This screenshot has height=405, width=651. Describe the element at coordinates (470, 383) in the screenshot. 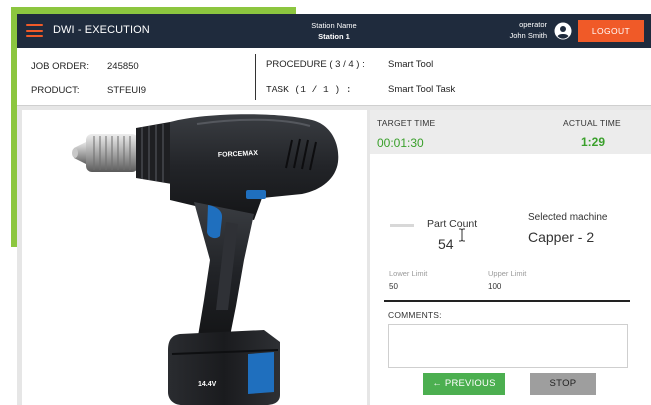

I see `previous-button-label: PREVIOUS` at that location.